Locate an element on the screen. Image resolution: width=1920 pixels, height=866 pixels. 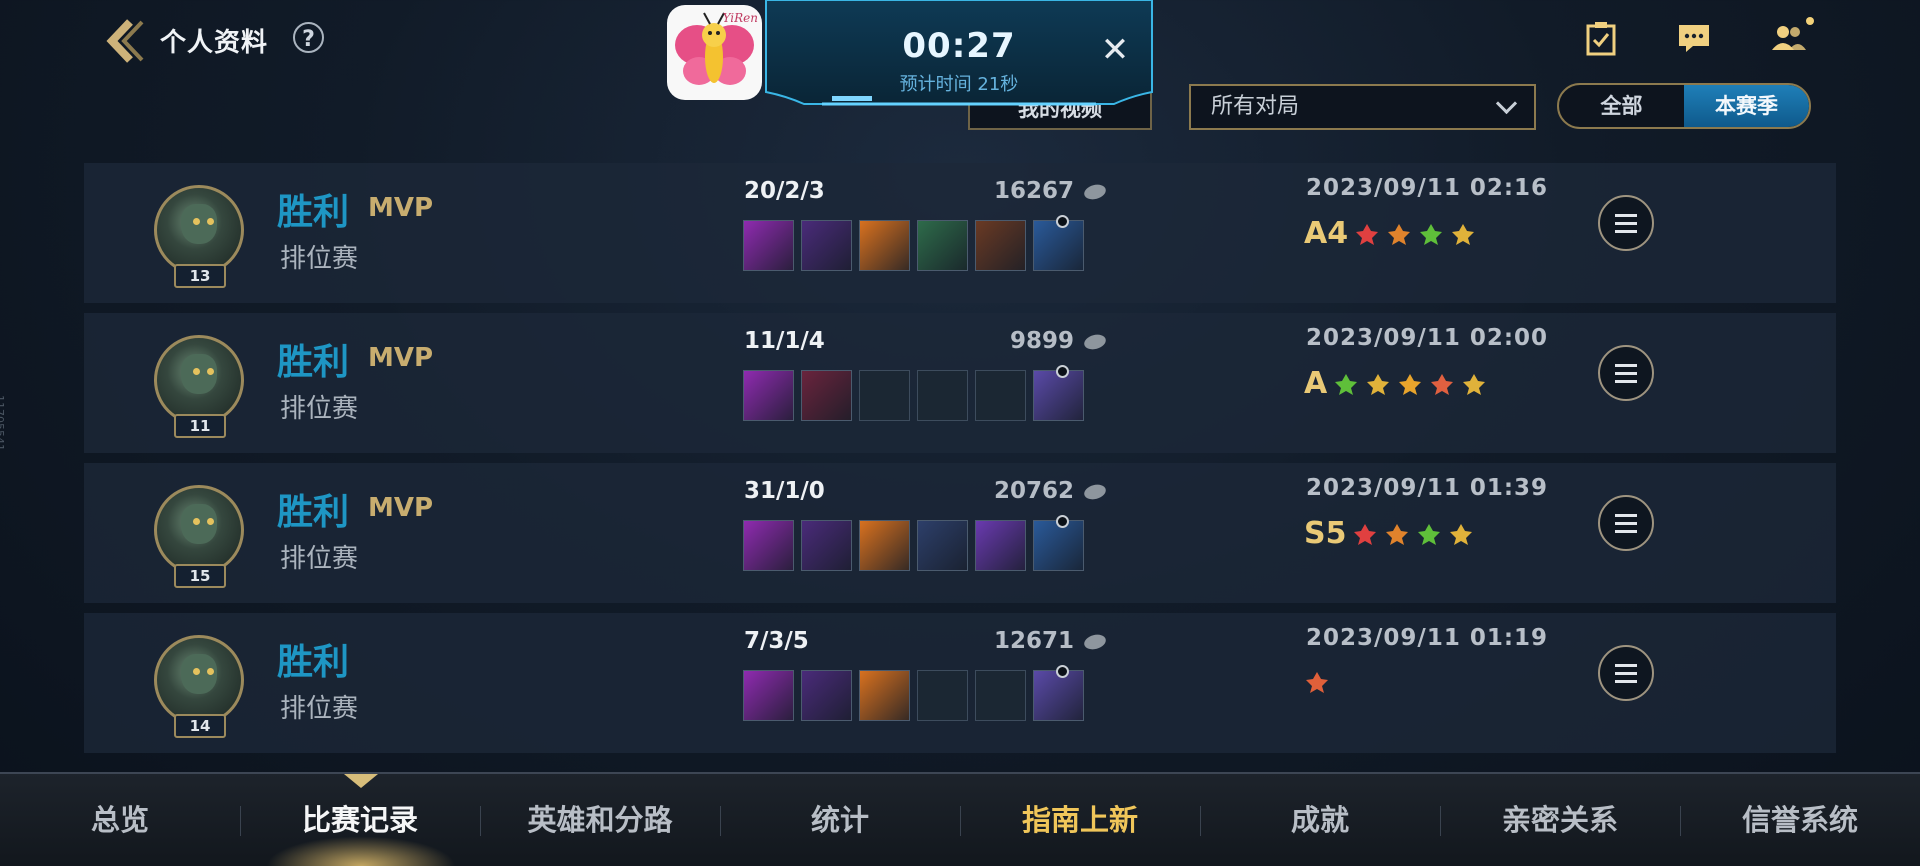
tab-champions-roles: 英雄和分路 is located at coordinates (600, 820).